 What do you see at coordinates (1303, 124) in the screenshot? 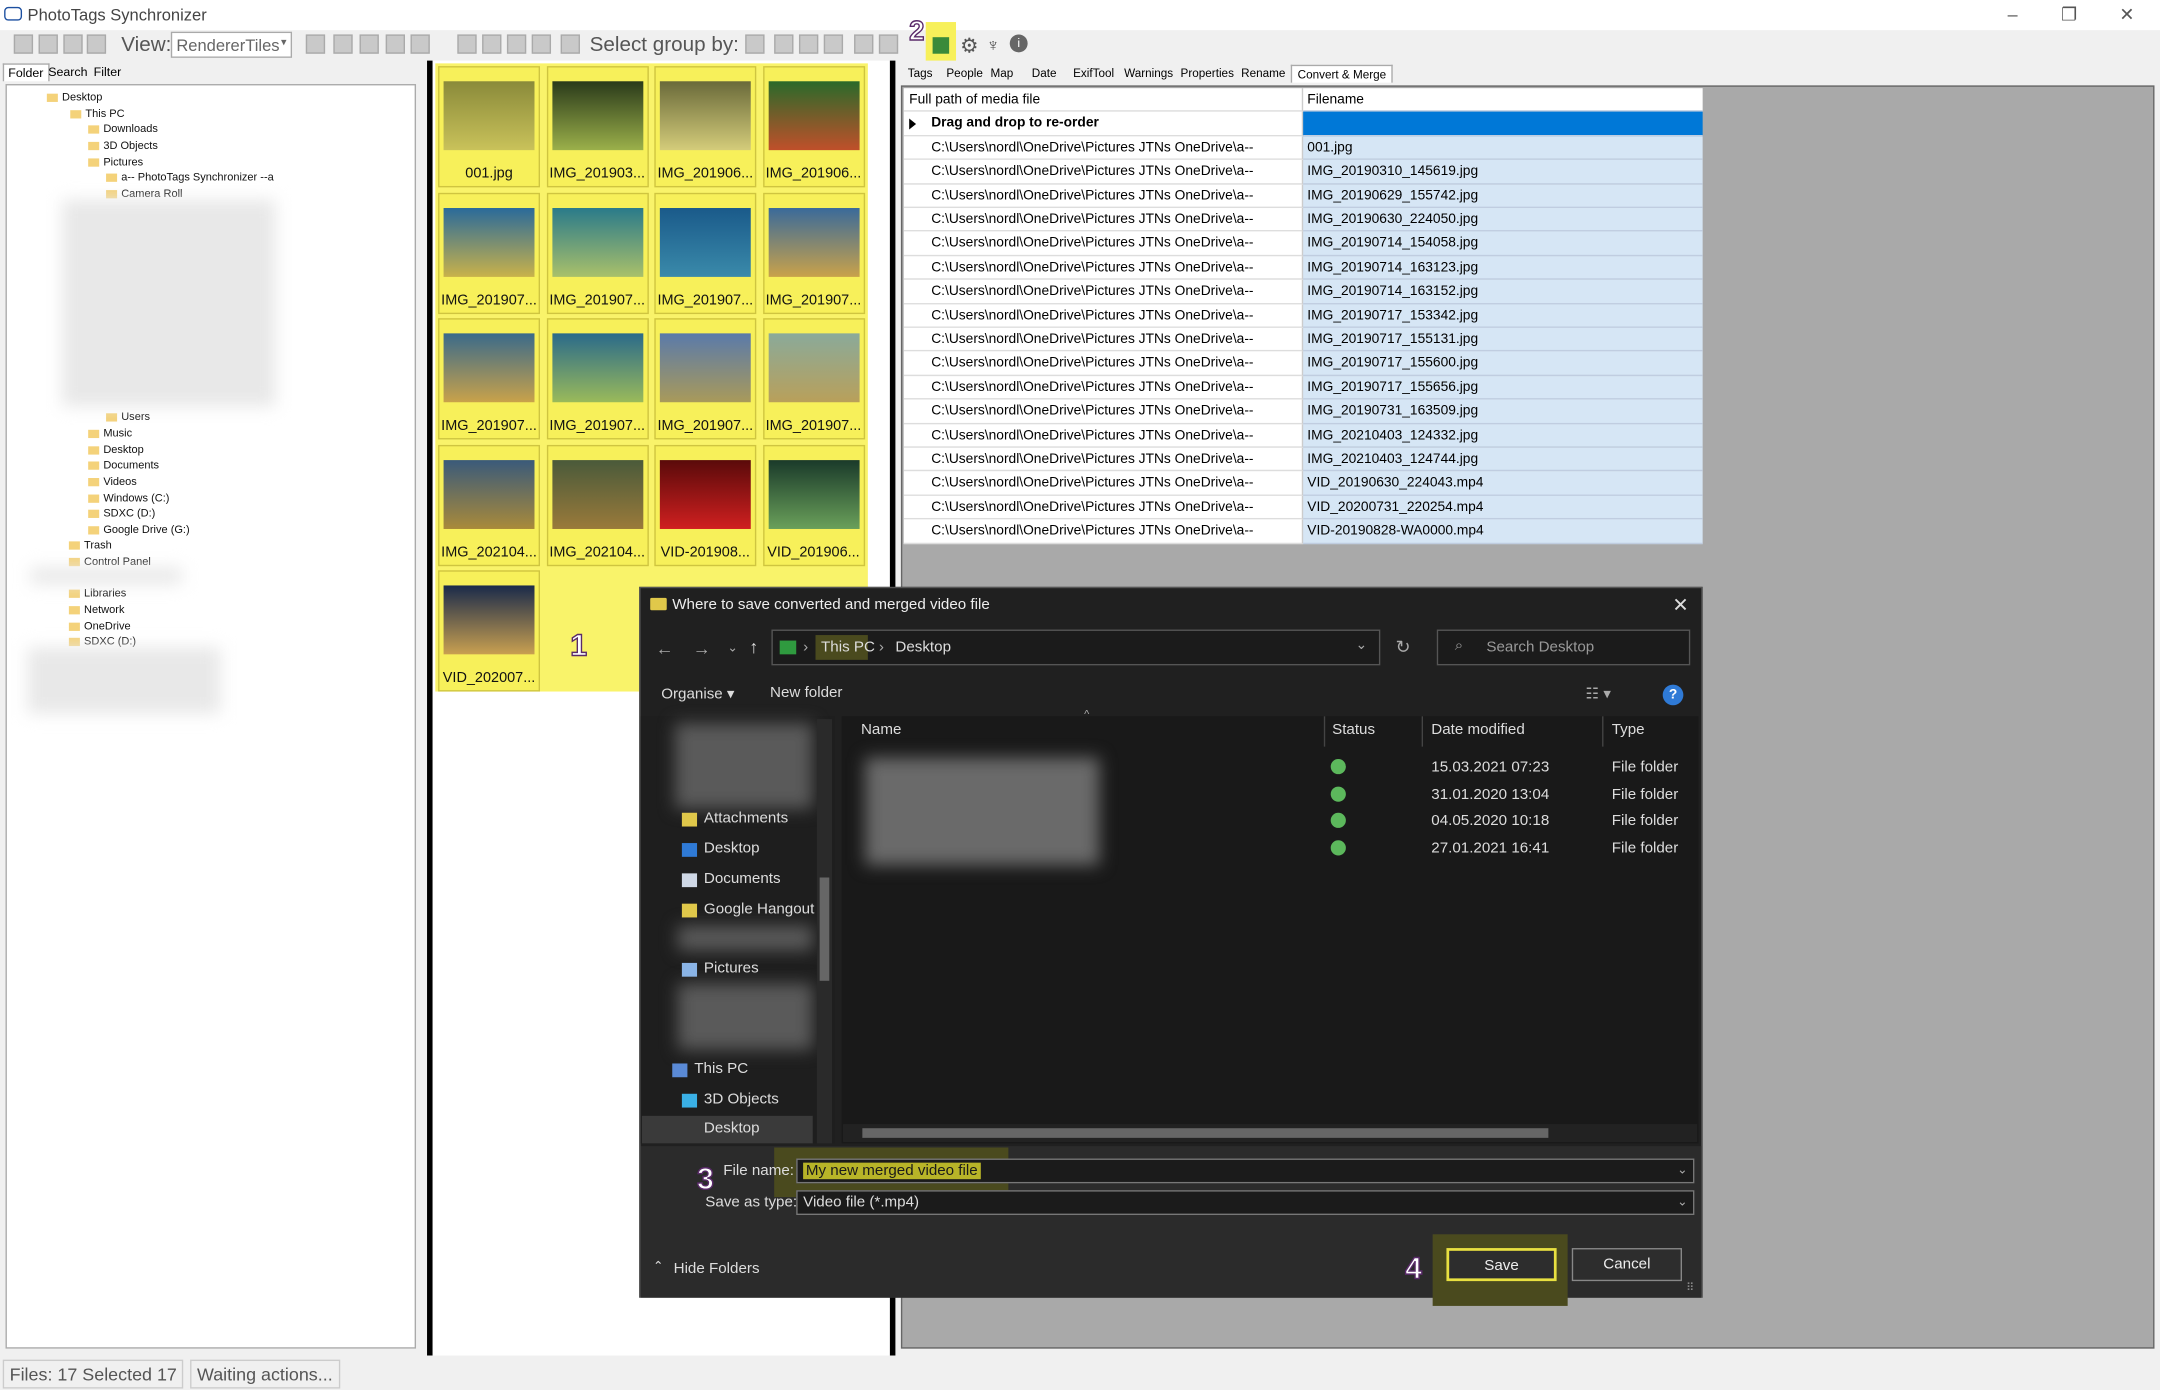
I see `table-row: Drag and drop to re-order` at bounding box center [1303, 124].